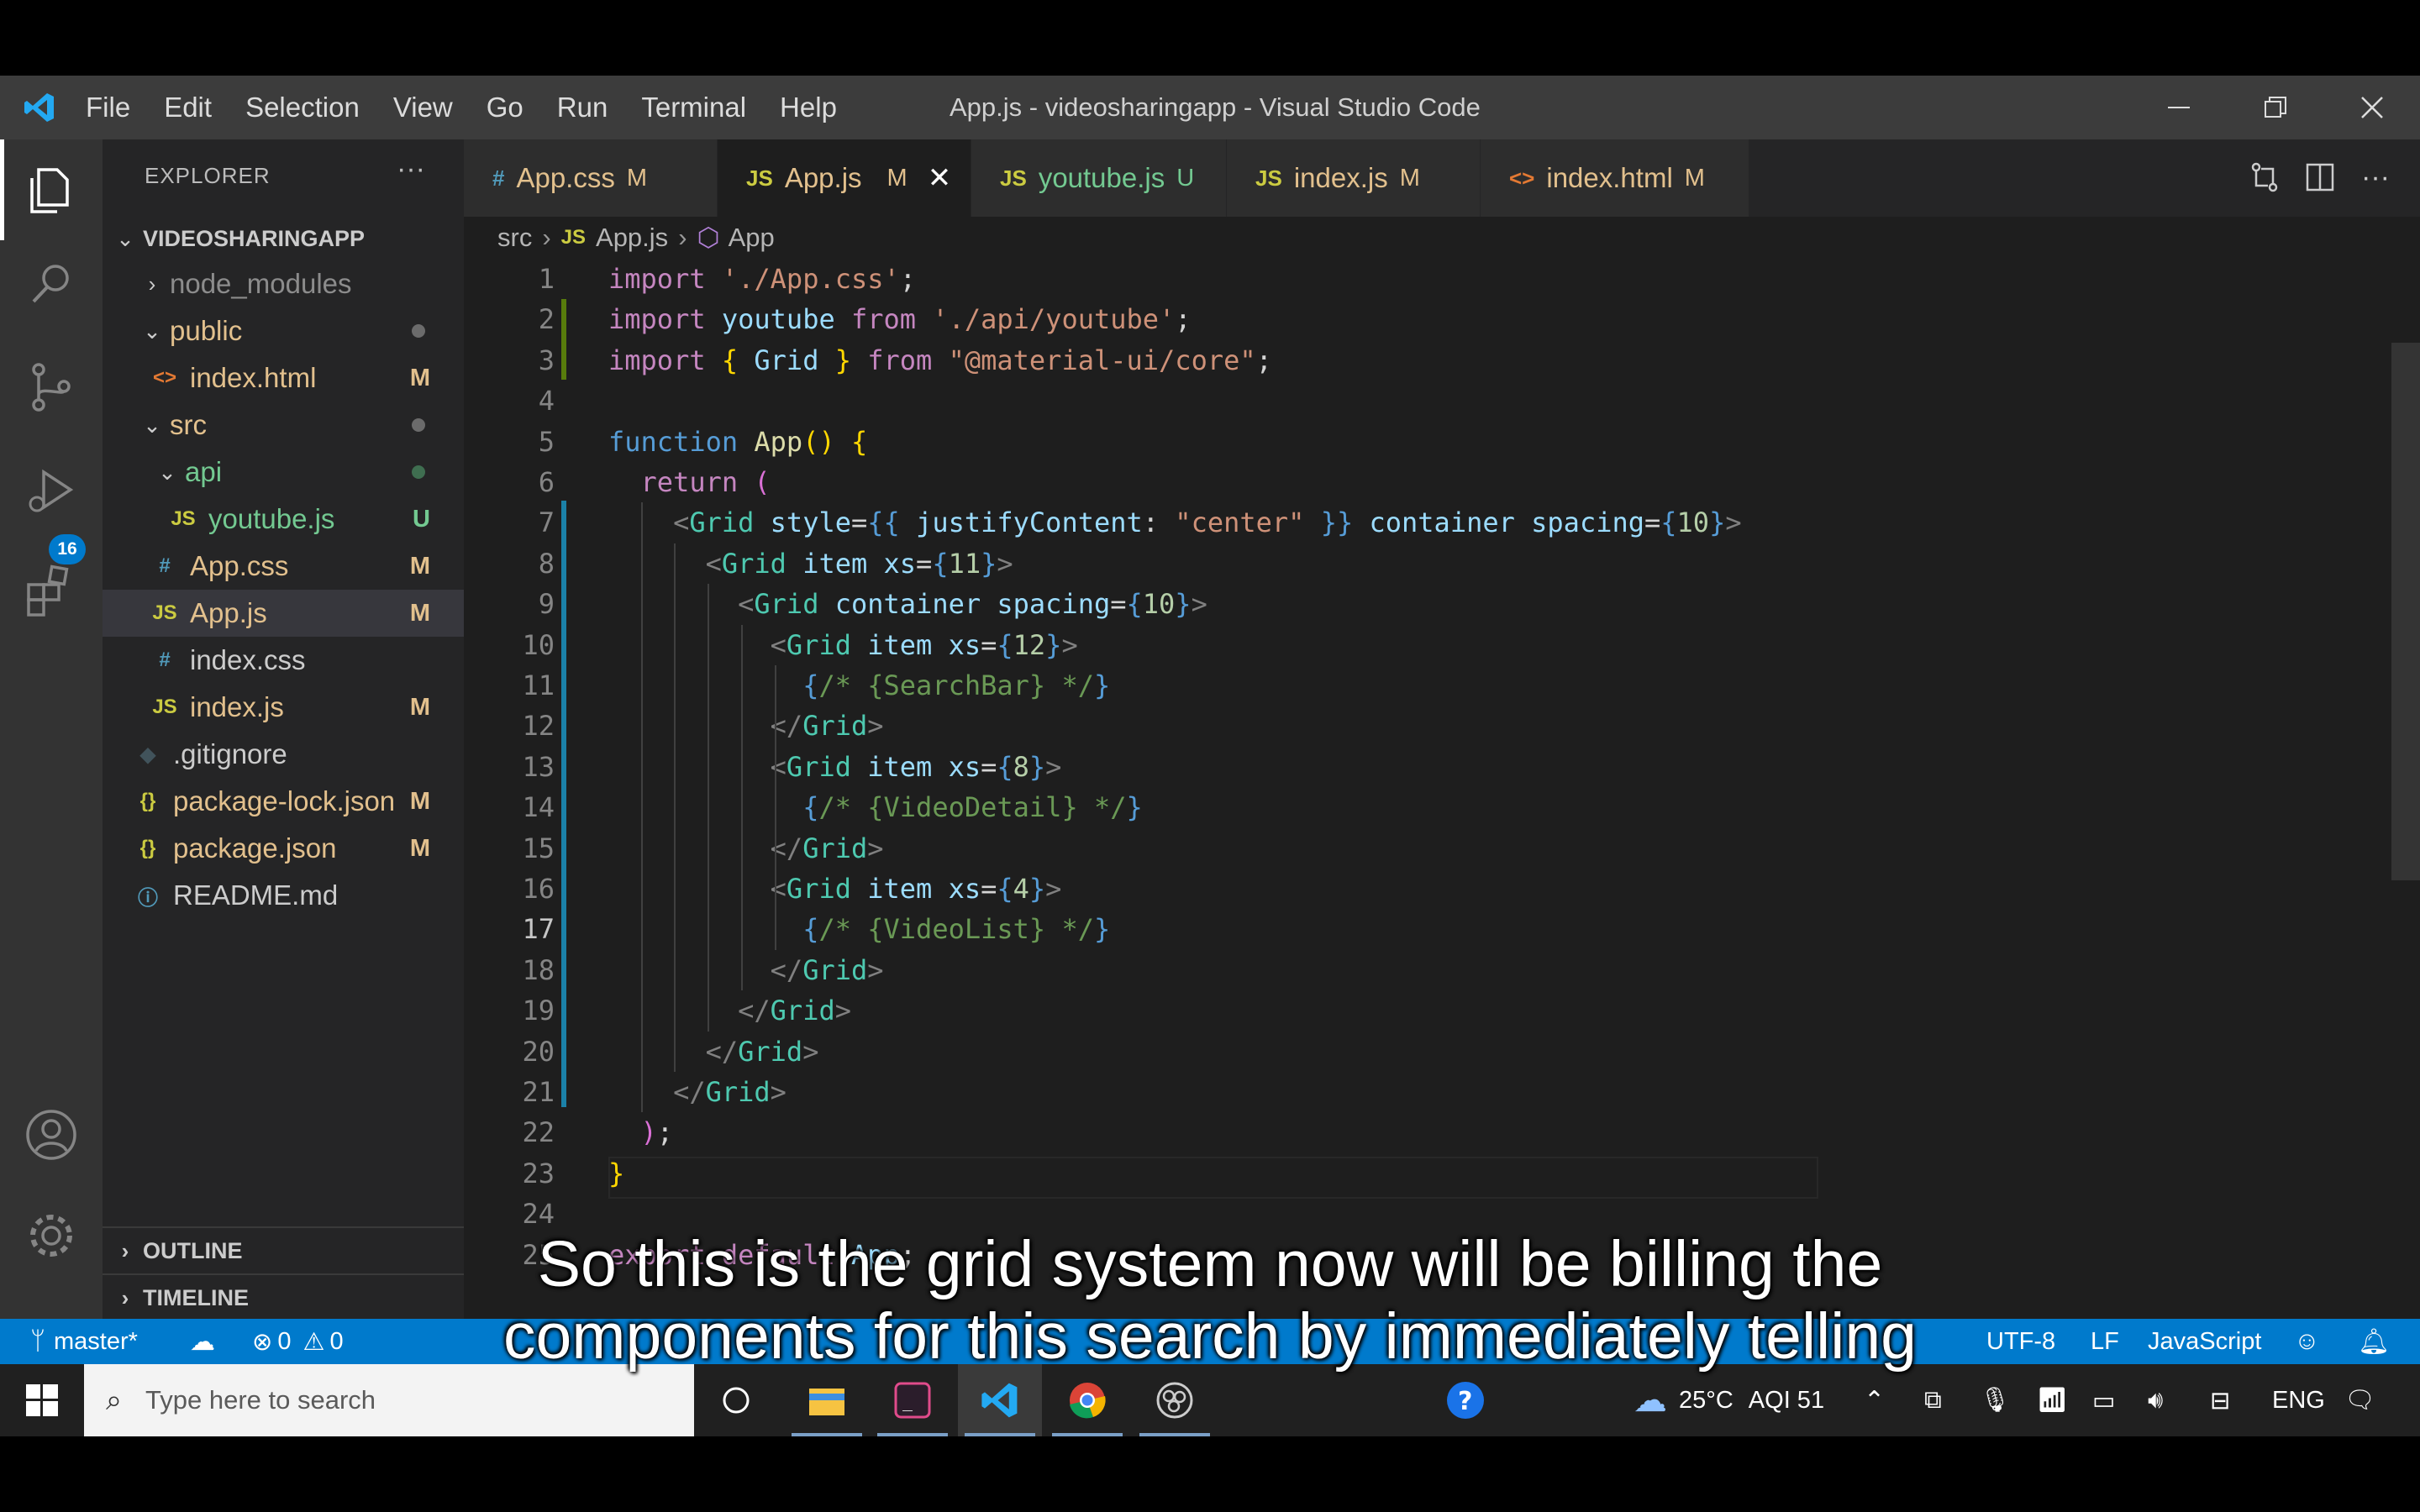 The width and height of the screenshot is (2420, 1512). I want to click on minimize-button, so click(2178, 107).